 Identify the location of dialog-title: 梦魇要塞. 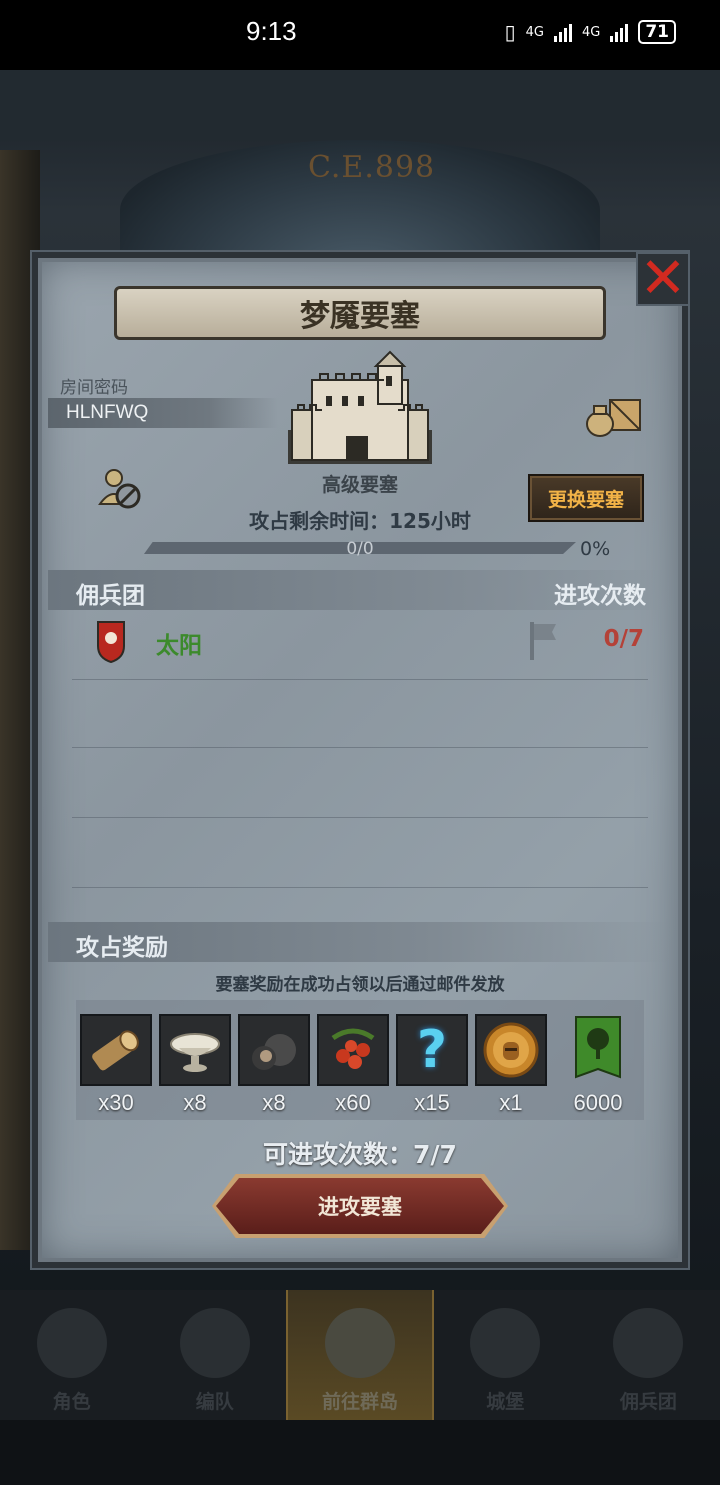
(360, 316).